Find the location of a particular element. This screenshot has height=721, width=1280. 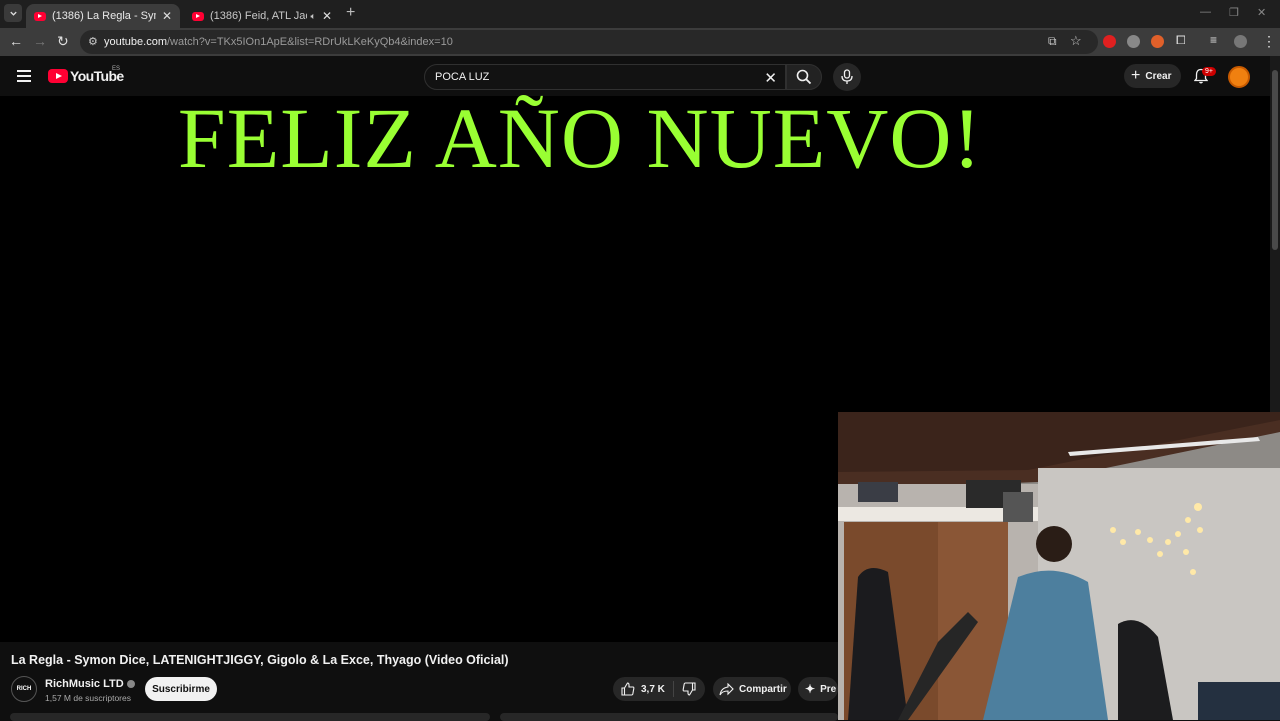

ask-button: ✦ Pre is located at coordinates (818, 689).